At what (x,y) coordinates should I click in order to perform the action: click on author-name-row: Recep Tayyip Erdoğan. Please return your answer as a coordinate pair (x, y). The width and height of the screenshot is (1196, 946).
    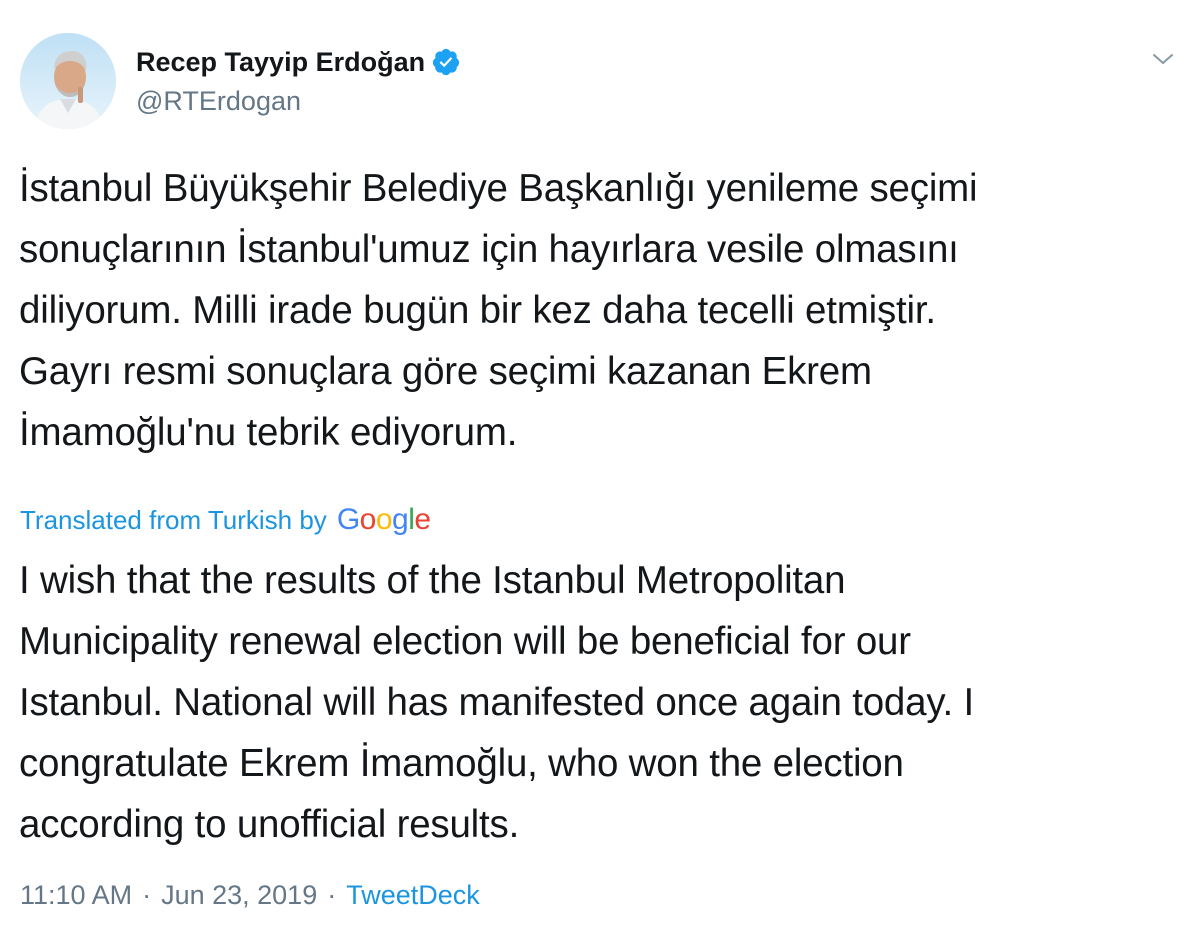
    Looking at the image, I should click on (298, 62).